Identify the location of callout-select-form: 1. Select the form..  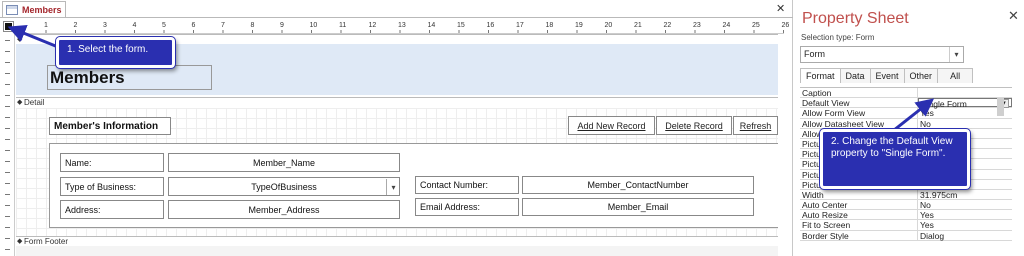
(115, 52).